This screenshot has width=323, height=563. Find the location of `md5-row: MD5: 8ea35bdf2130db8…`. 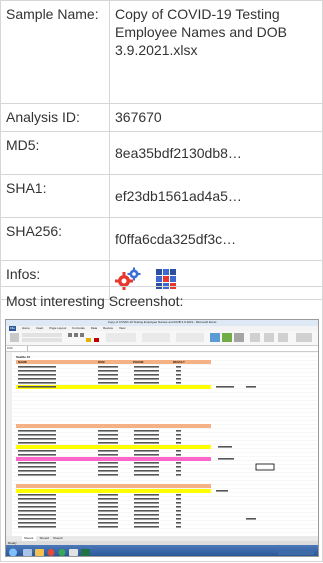

md5-row: MD5: 8ea35bdf2130db8… is located at coordinates (161, 153).